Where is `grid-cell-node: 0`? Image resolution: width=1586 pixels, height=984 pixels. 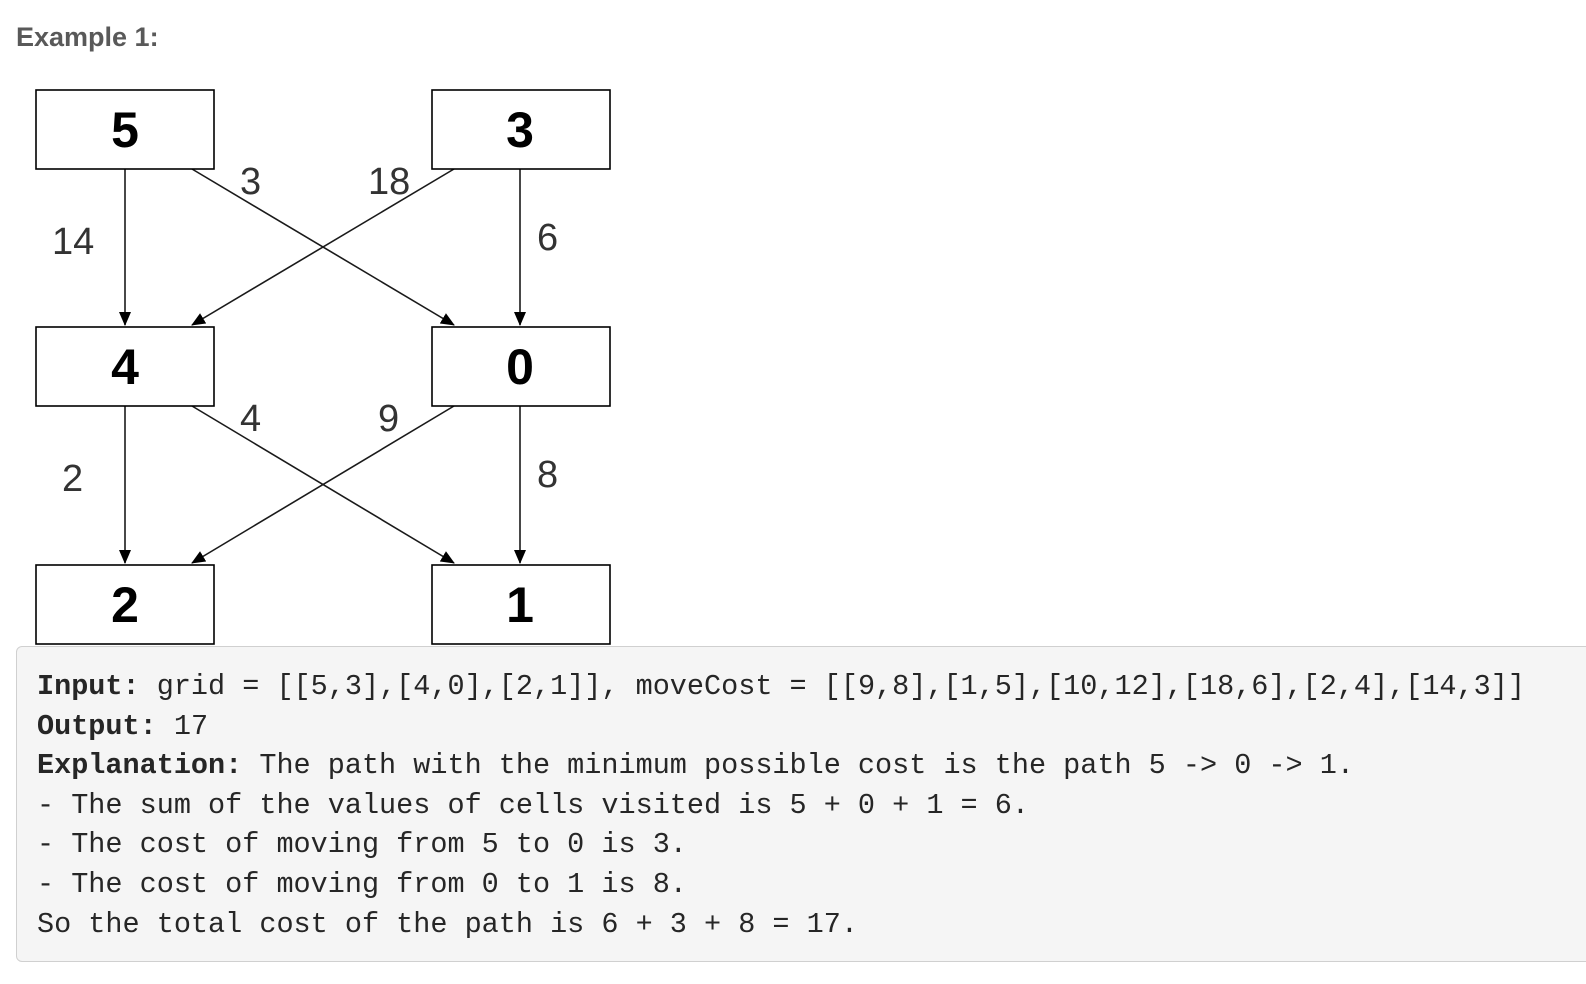 grid-cell-node: 0 is located at coordinates (521, 366).